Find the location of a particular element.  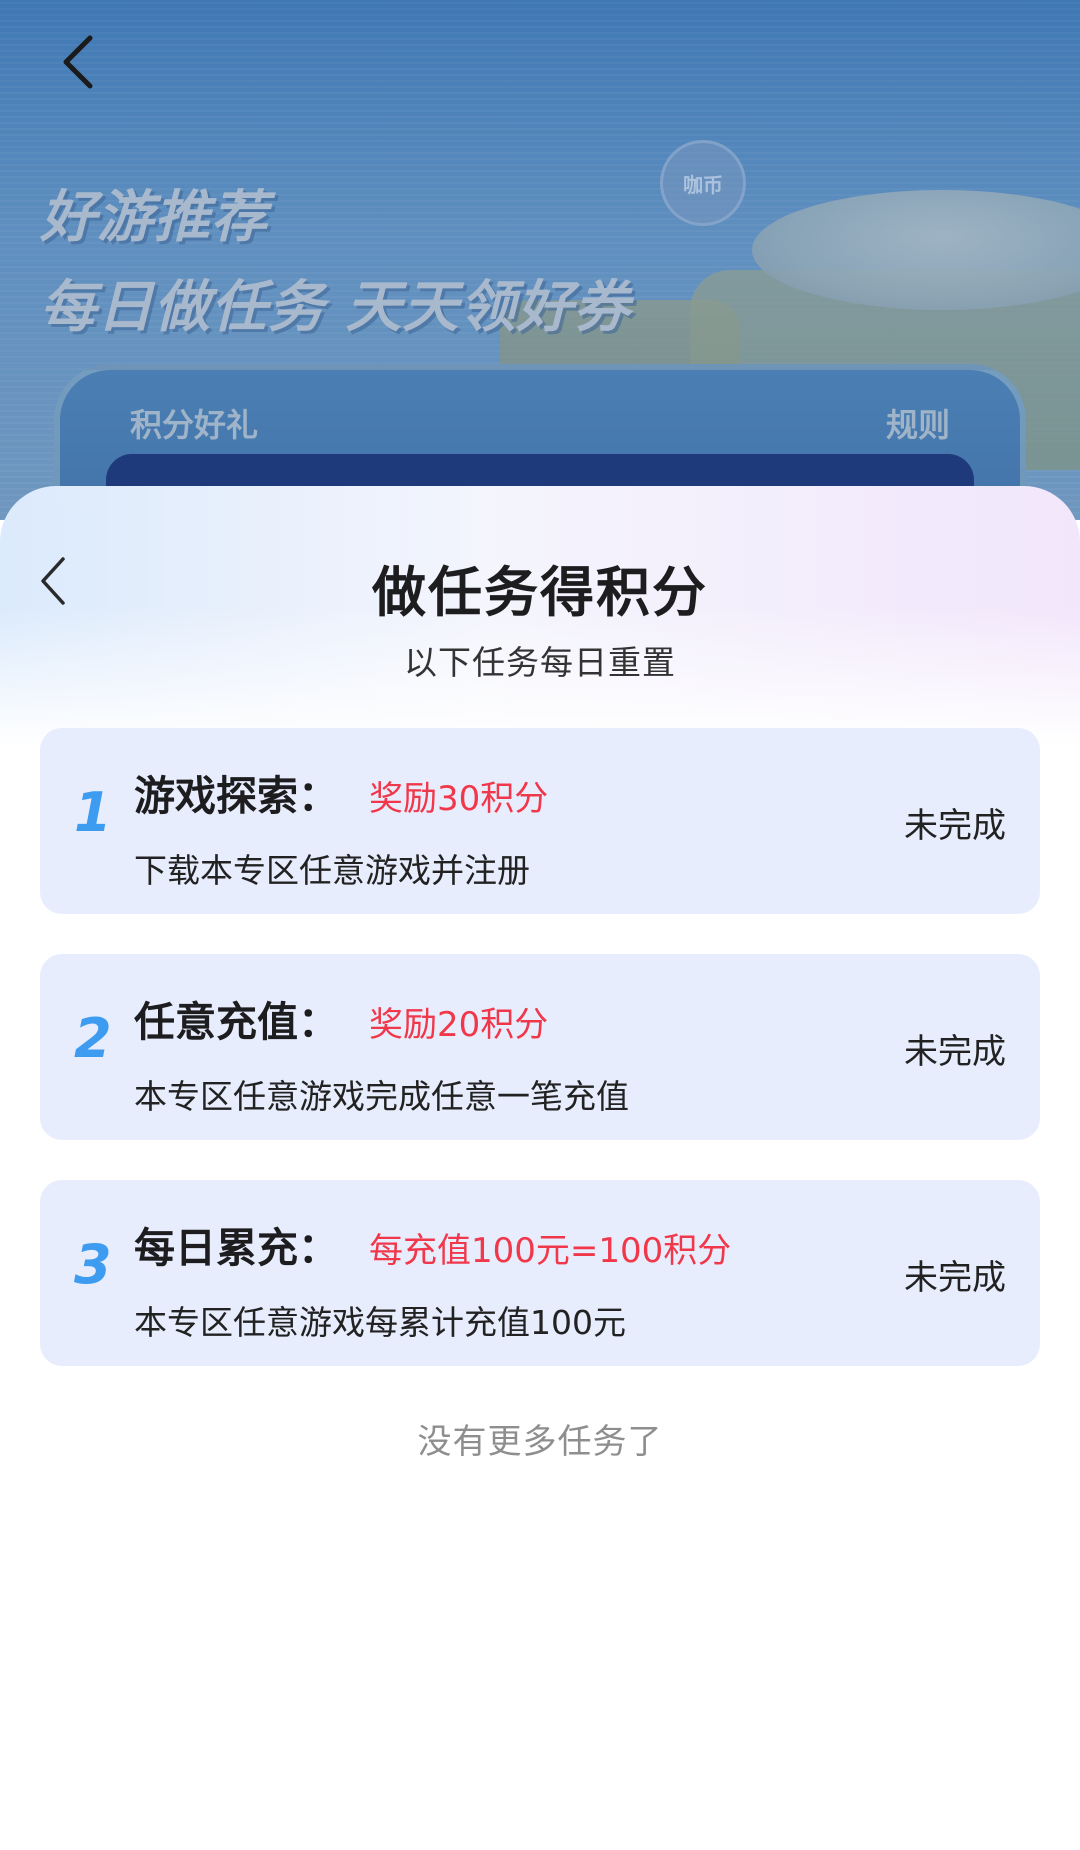

task-description: 下载本专区任意游戏并注册 is located at coordinates (332, 870).